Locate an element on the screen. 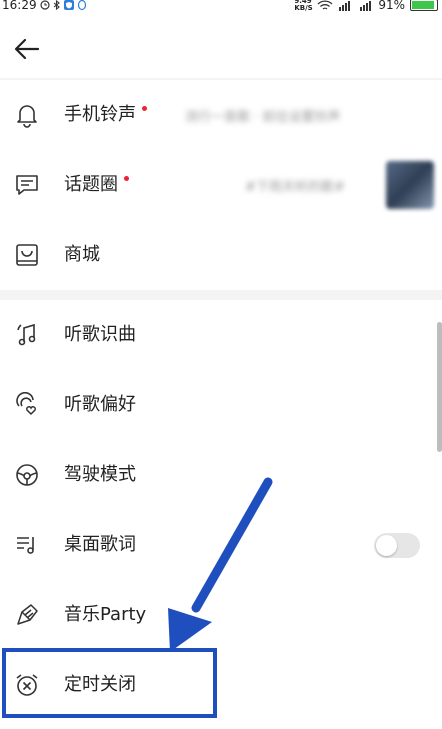  menu-item-recognize: 听歌识曲 is located at coordinates (221, 335).